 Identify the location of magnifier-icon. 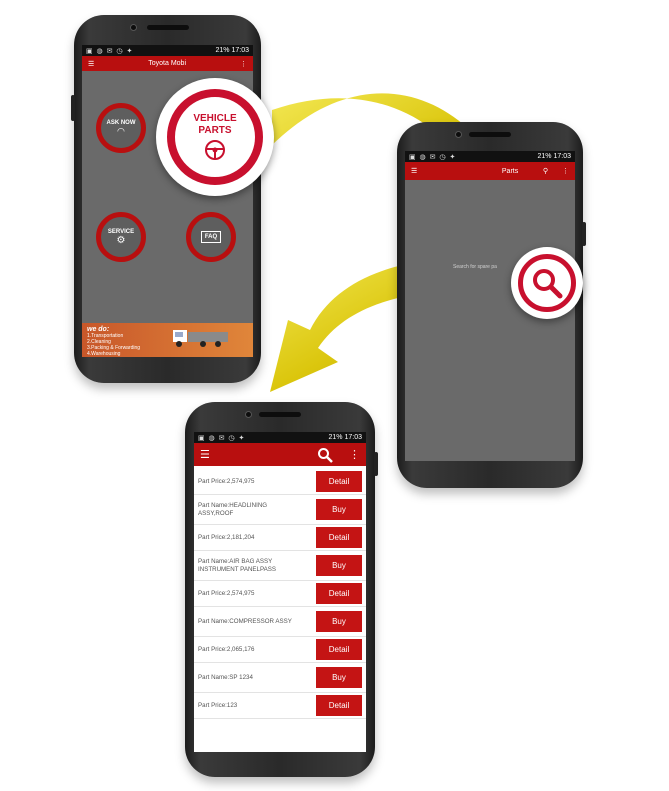
(548, 284).